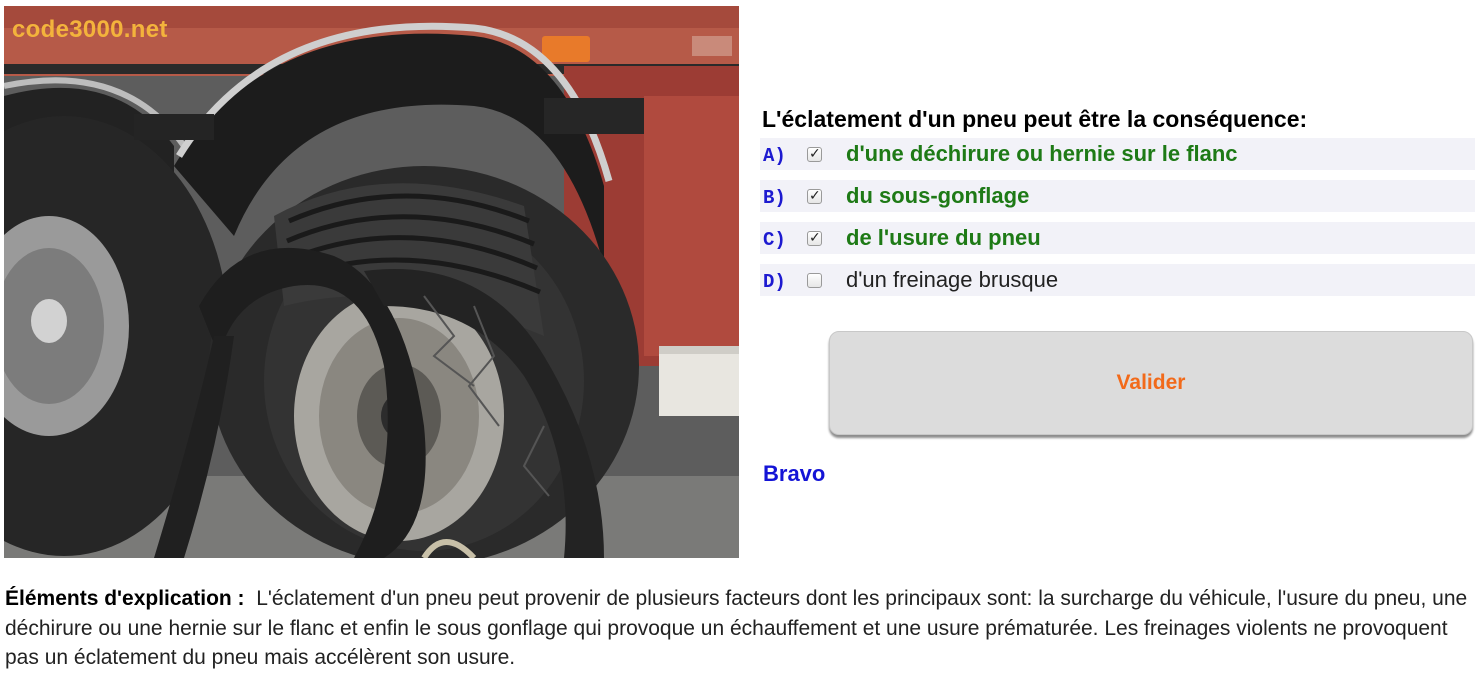 The width and height of the screenshot is (1479, 679). What do you see at coordinates (1151, 383) in the screenshot?
I see `validate-button: Valider` at bounding box center [1151, 383].